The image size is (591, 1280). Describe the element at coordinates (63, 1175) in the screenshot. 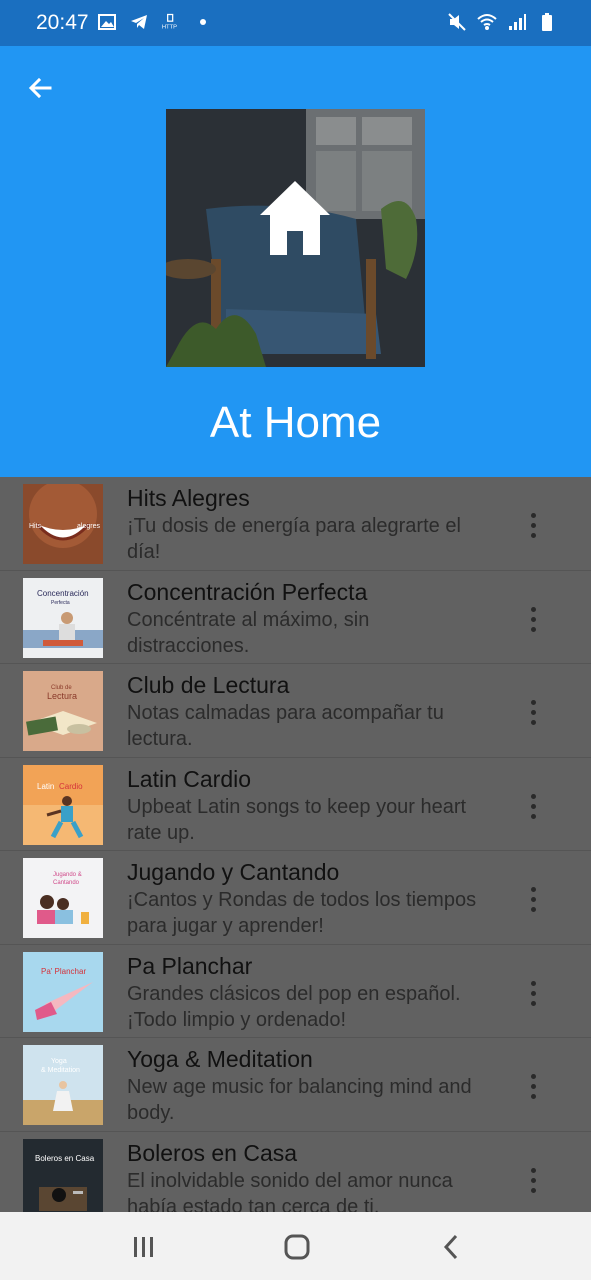

I see `playlist-thumbnail: Boleros en Casa` at that location.